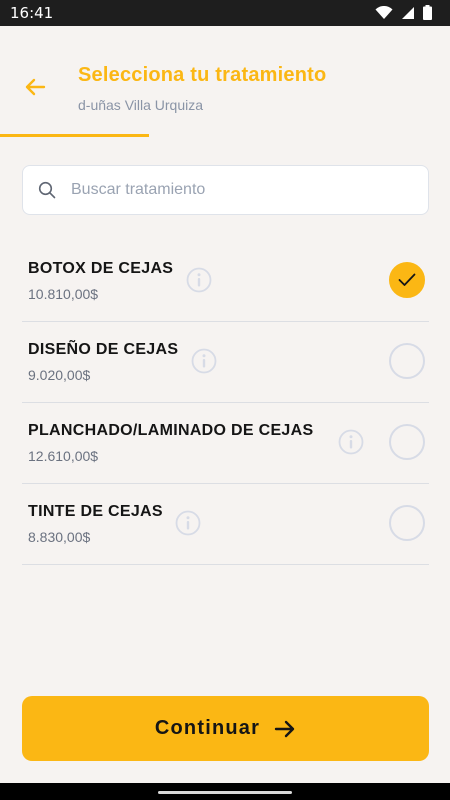 This screenshot has height=800, width=450. Describe the element at coordinates (103, 349) in the screenshot. I see `treatment-name: DISEÑO DE CEJAS` at that location.